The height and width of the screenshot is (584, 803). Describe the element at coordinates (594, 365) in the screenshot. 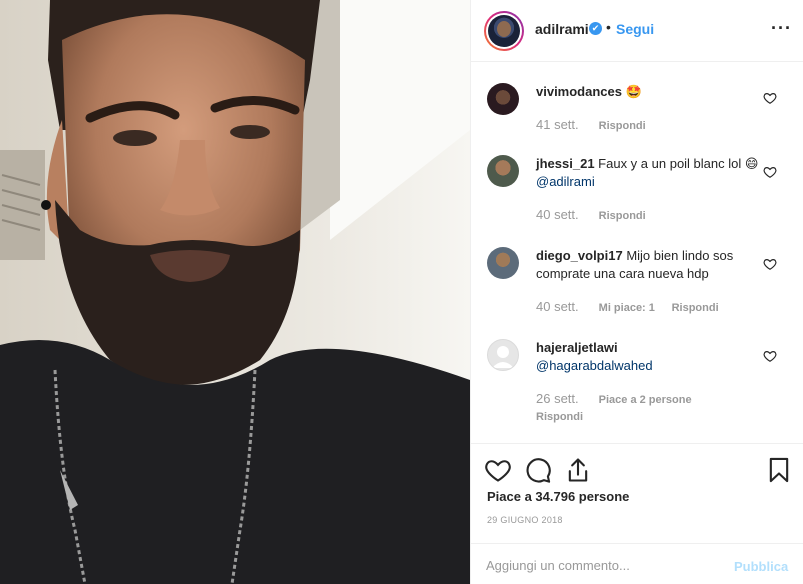

I see `comment-mention: @hagarabdalwahed` at that location.